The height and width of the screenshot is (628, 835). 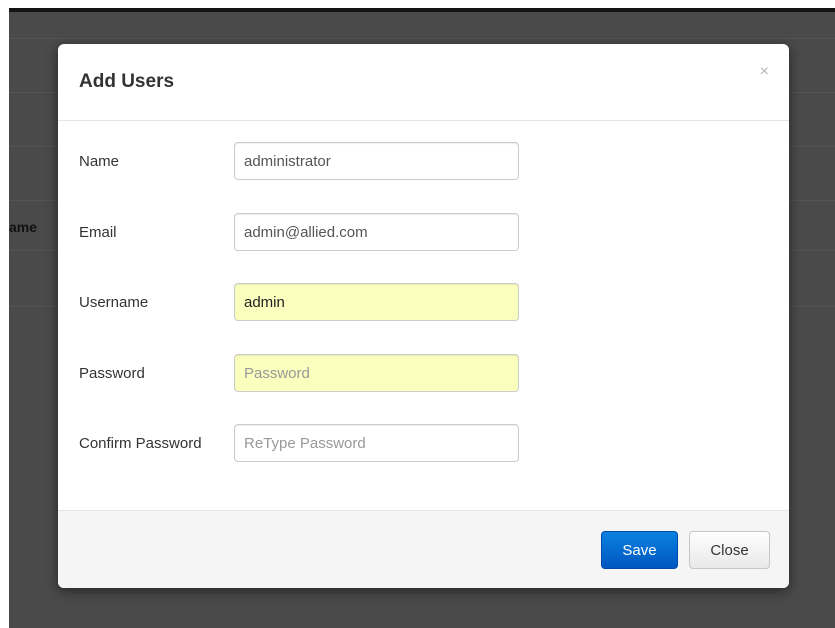 What do you see at coordinates (422, 38) in the screenshot?
I see `background-divider` at bounding box center [422, 38].